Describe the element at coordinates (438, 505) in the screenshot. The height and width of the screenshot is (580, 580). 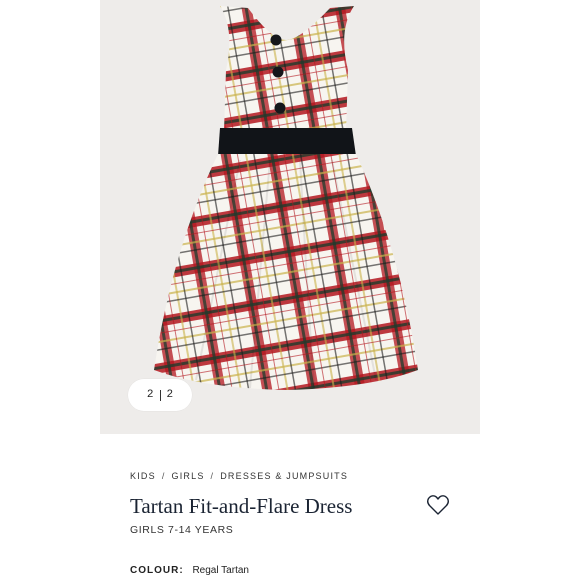
I see `wishlist-heart-icon` at that location.